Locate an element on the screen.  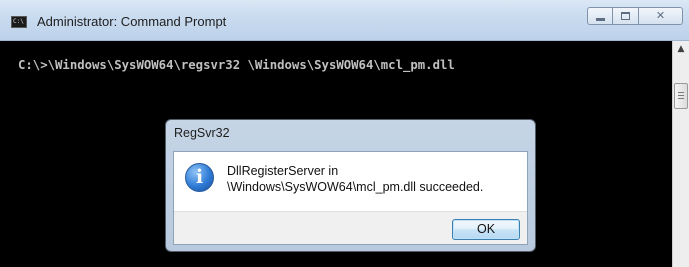
window-title: Administrator: Command Prompt is located at coordinates (132, 21).